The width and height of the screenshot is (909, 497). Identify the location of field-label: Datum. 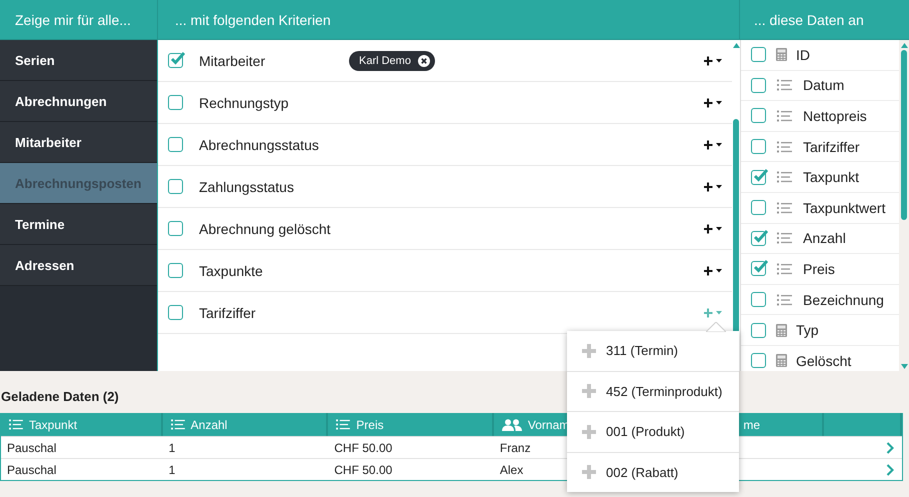
(823, 85).